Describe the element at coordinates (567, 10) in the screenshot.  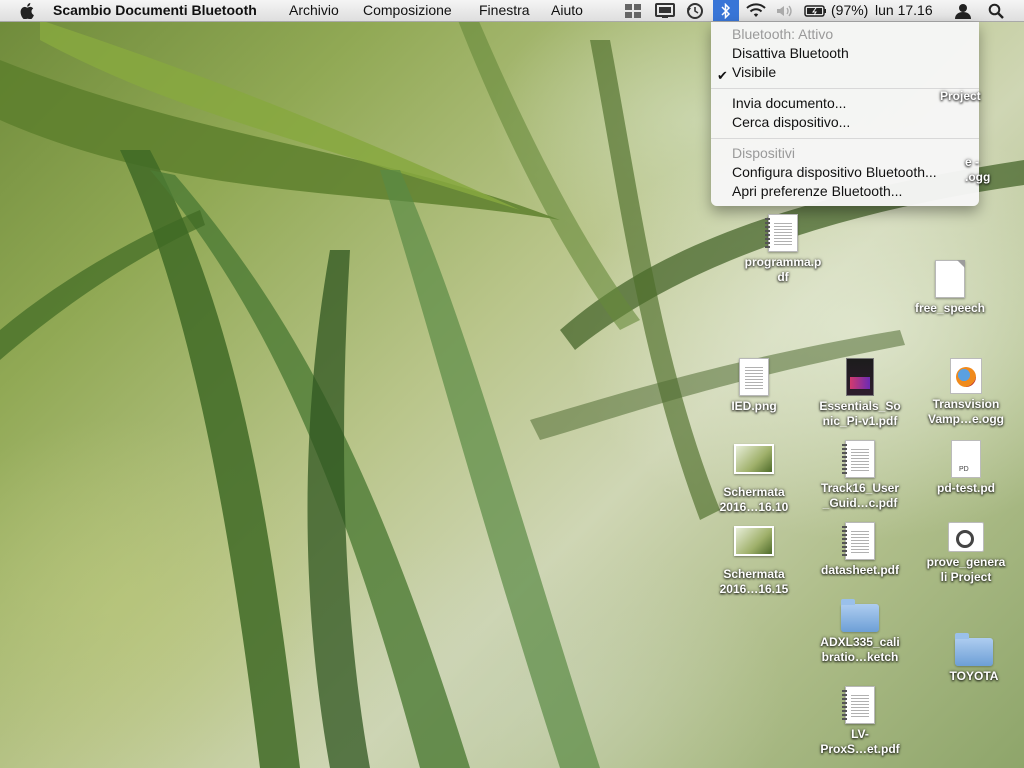
I see `menu-aiuto: Aiuto` at that location.